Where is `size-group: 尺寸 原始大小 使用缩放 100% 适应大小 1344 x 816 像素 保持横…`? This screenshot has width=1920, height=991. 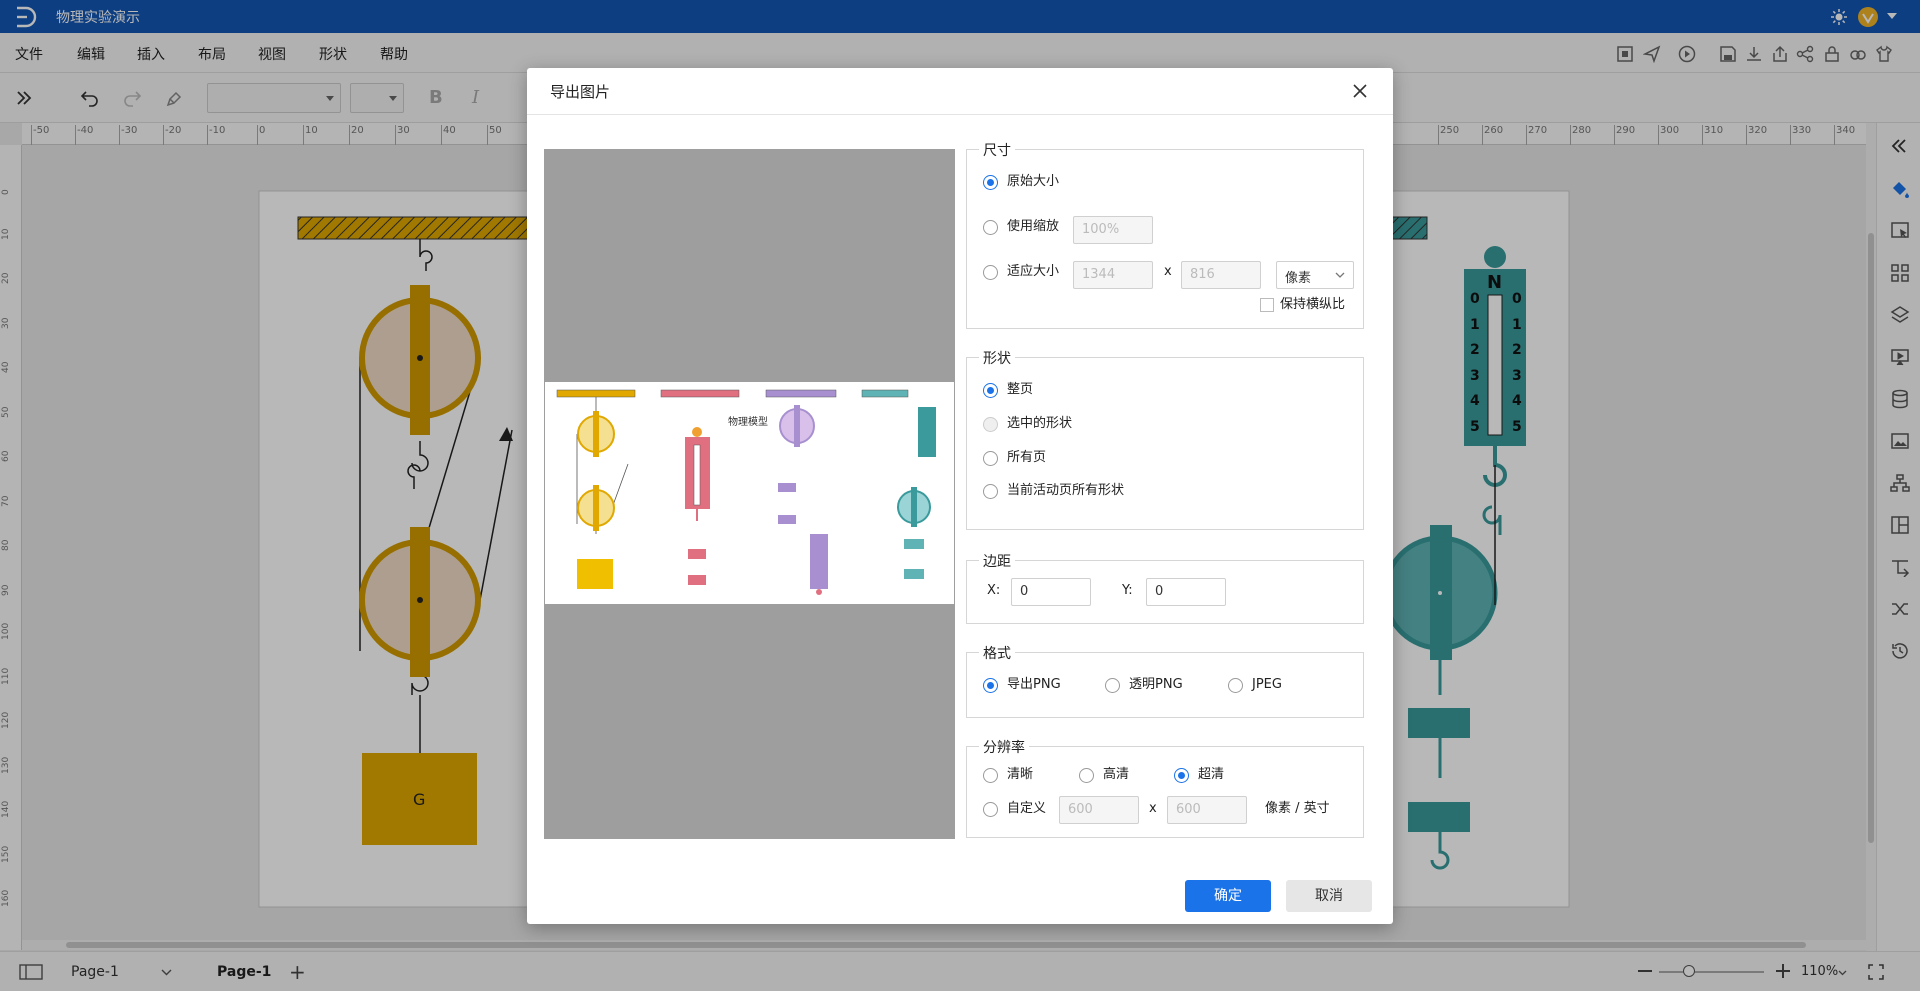
size-group: 尺寸 原始大小 使用缩放 100% 适应大小 1344 x 816 像素 保持横… is located at coordinates (1165, 234).